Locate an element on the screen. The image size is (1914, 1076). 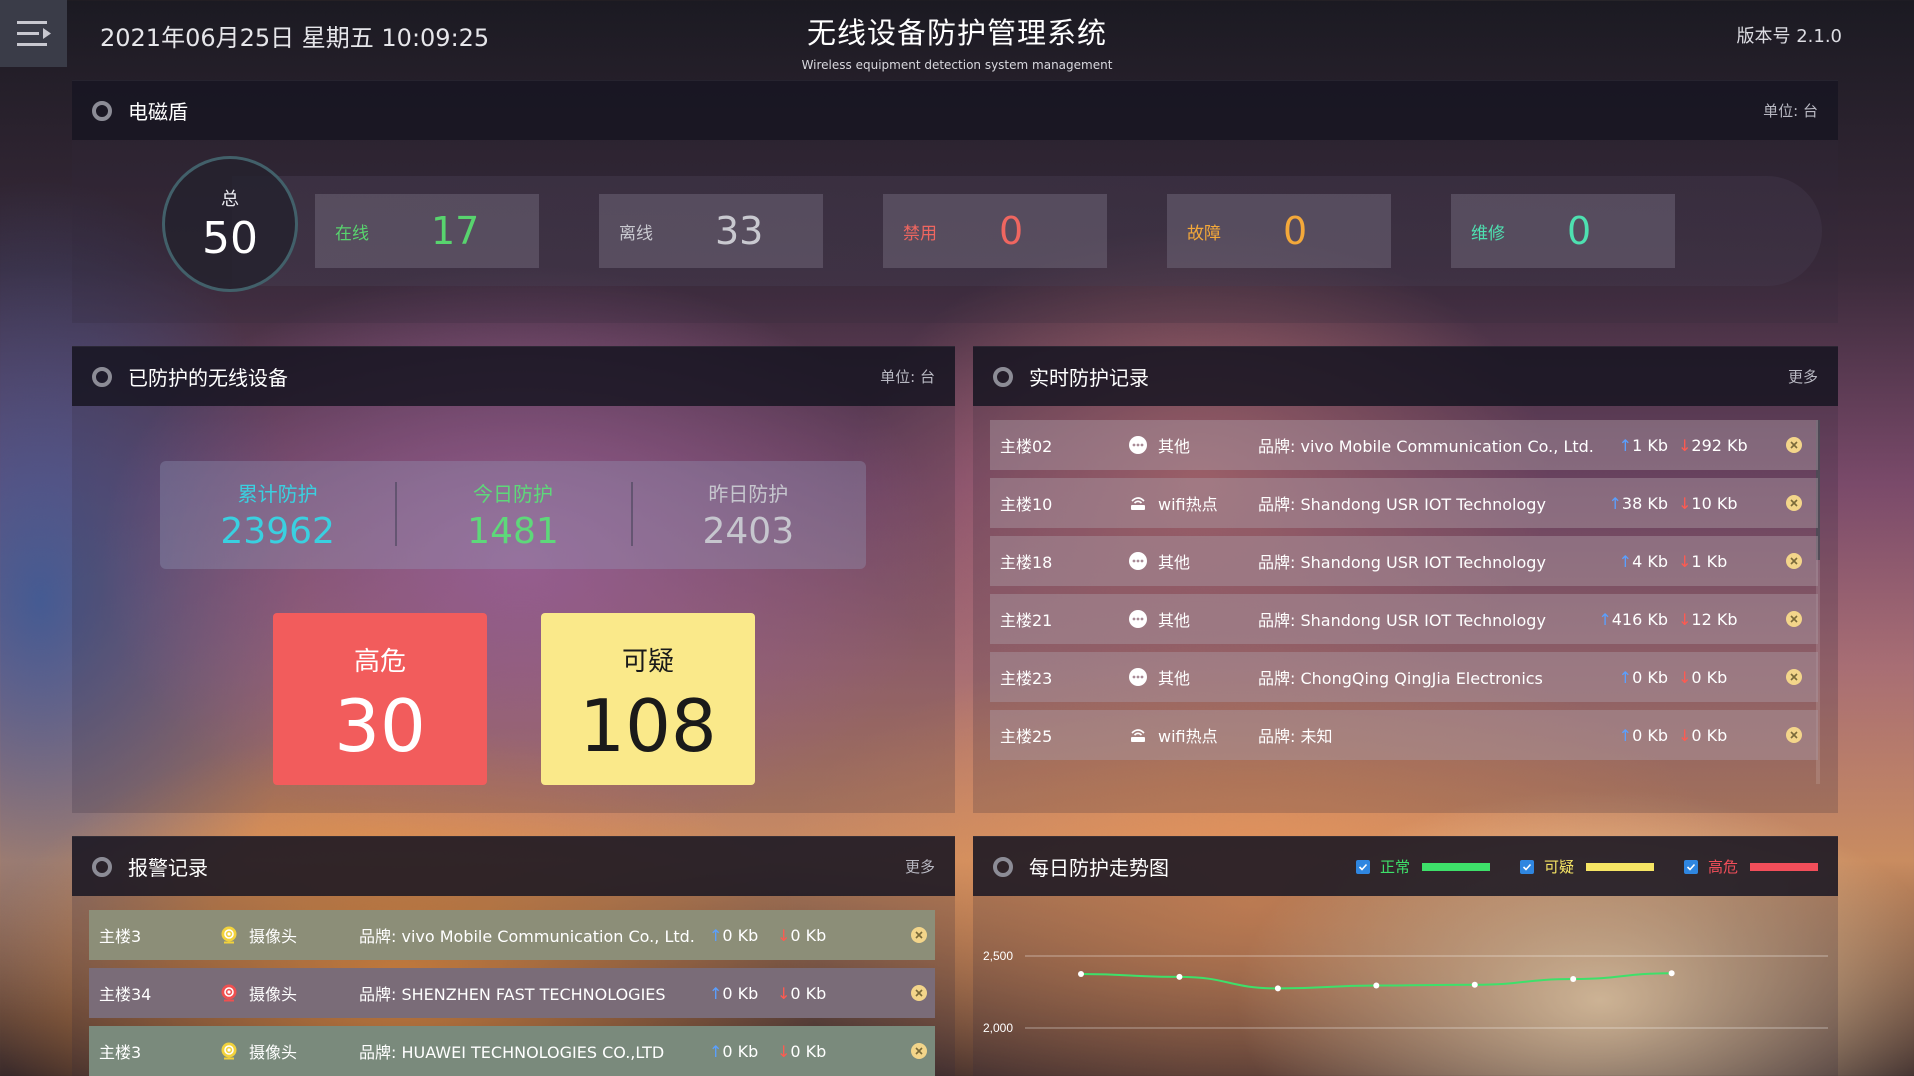
chat-bubble-icon is located at coordinates (1138, 561).